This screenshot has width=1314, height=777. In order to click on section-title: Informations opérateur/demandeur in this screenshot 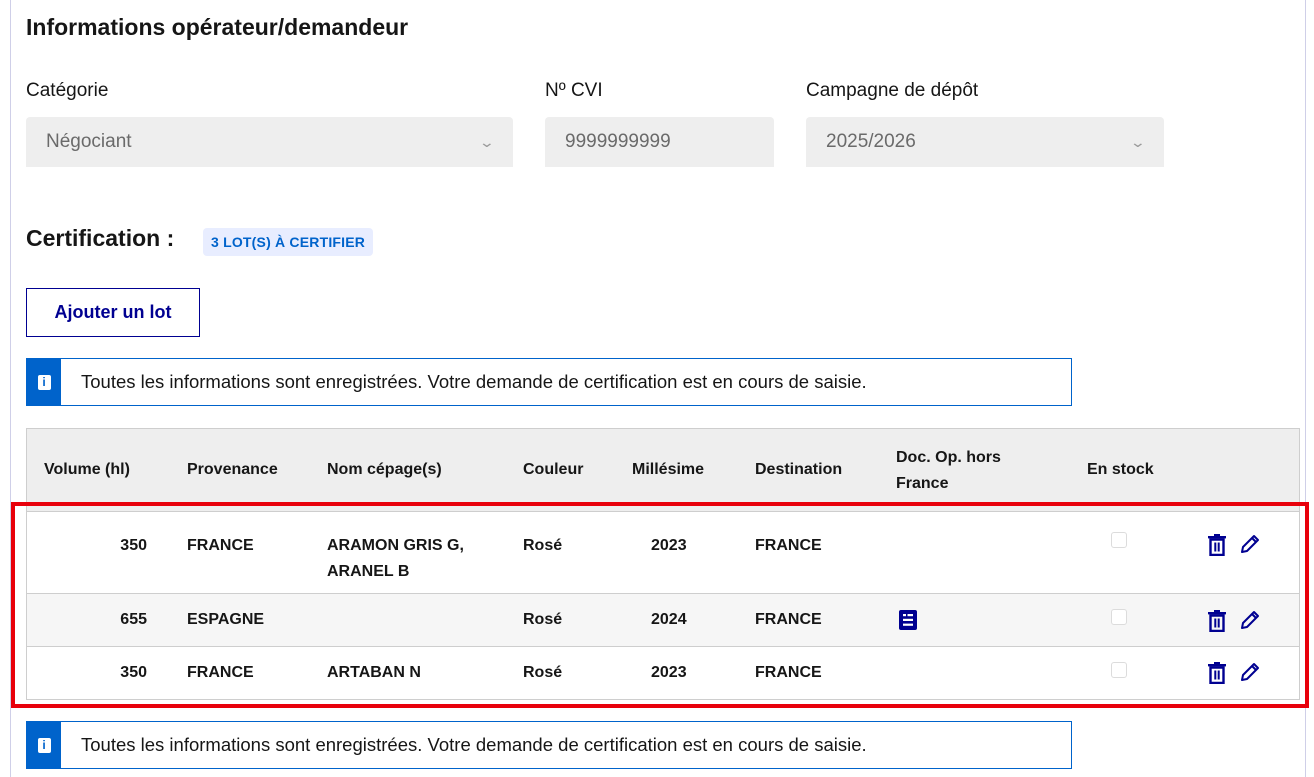, I will do `click(217, 27)`.